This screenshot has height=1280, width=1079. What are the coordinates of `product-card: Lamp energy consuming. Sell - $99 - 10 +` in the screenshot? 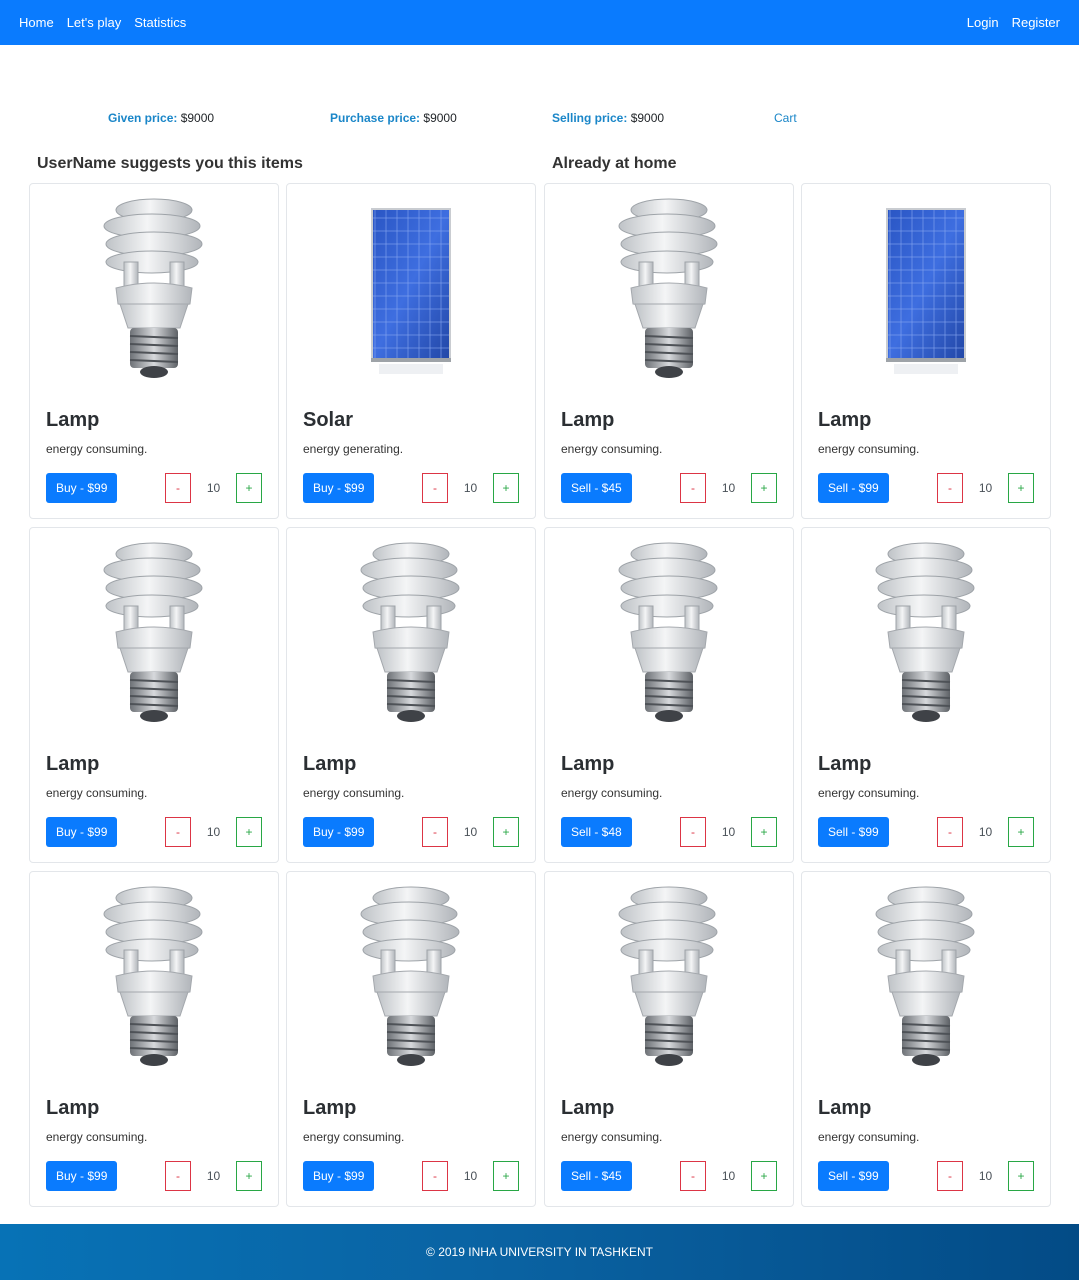 It's located at (926, 695).